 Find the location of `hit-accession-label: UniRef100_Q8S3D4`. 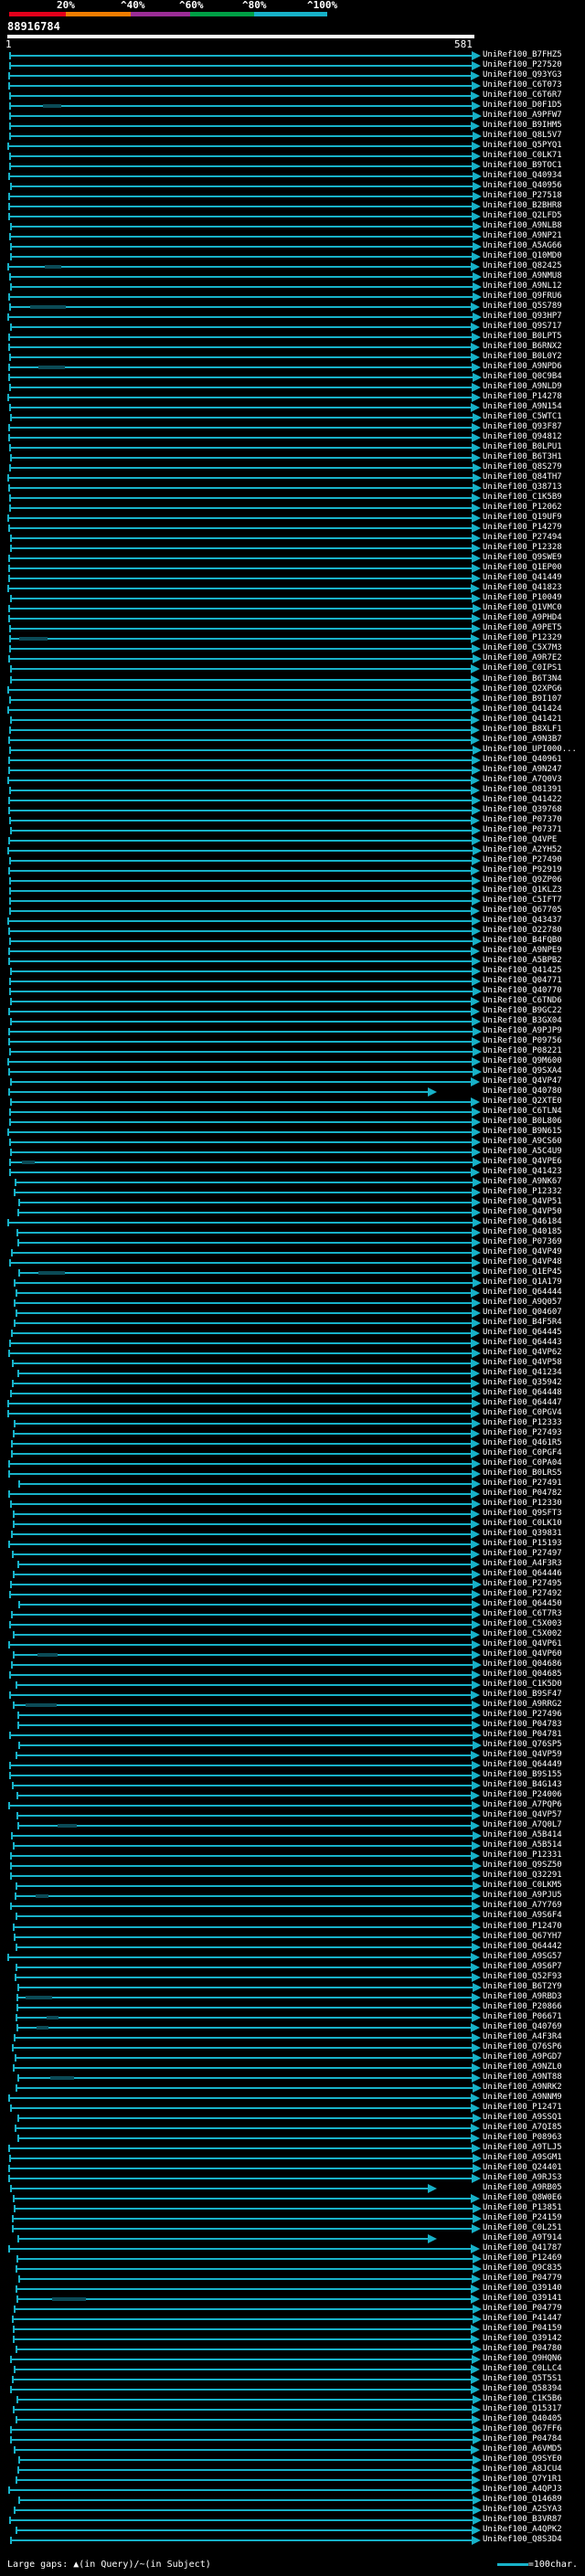

hit-accession-label: UniRef100_Q8S3D4 is located at coordinates (522, 2540).